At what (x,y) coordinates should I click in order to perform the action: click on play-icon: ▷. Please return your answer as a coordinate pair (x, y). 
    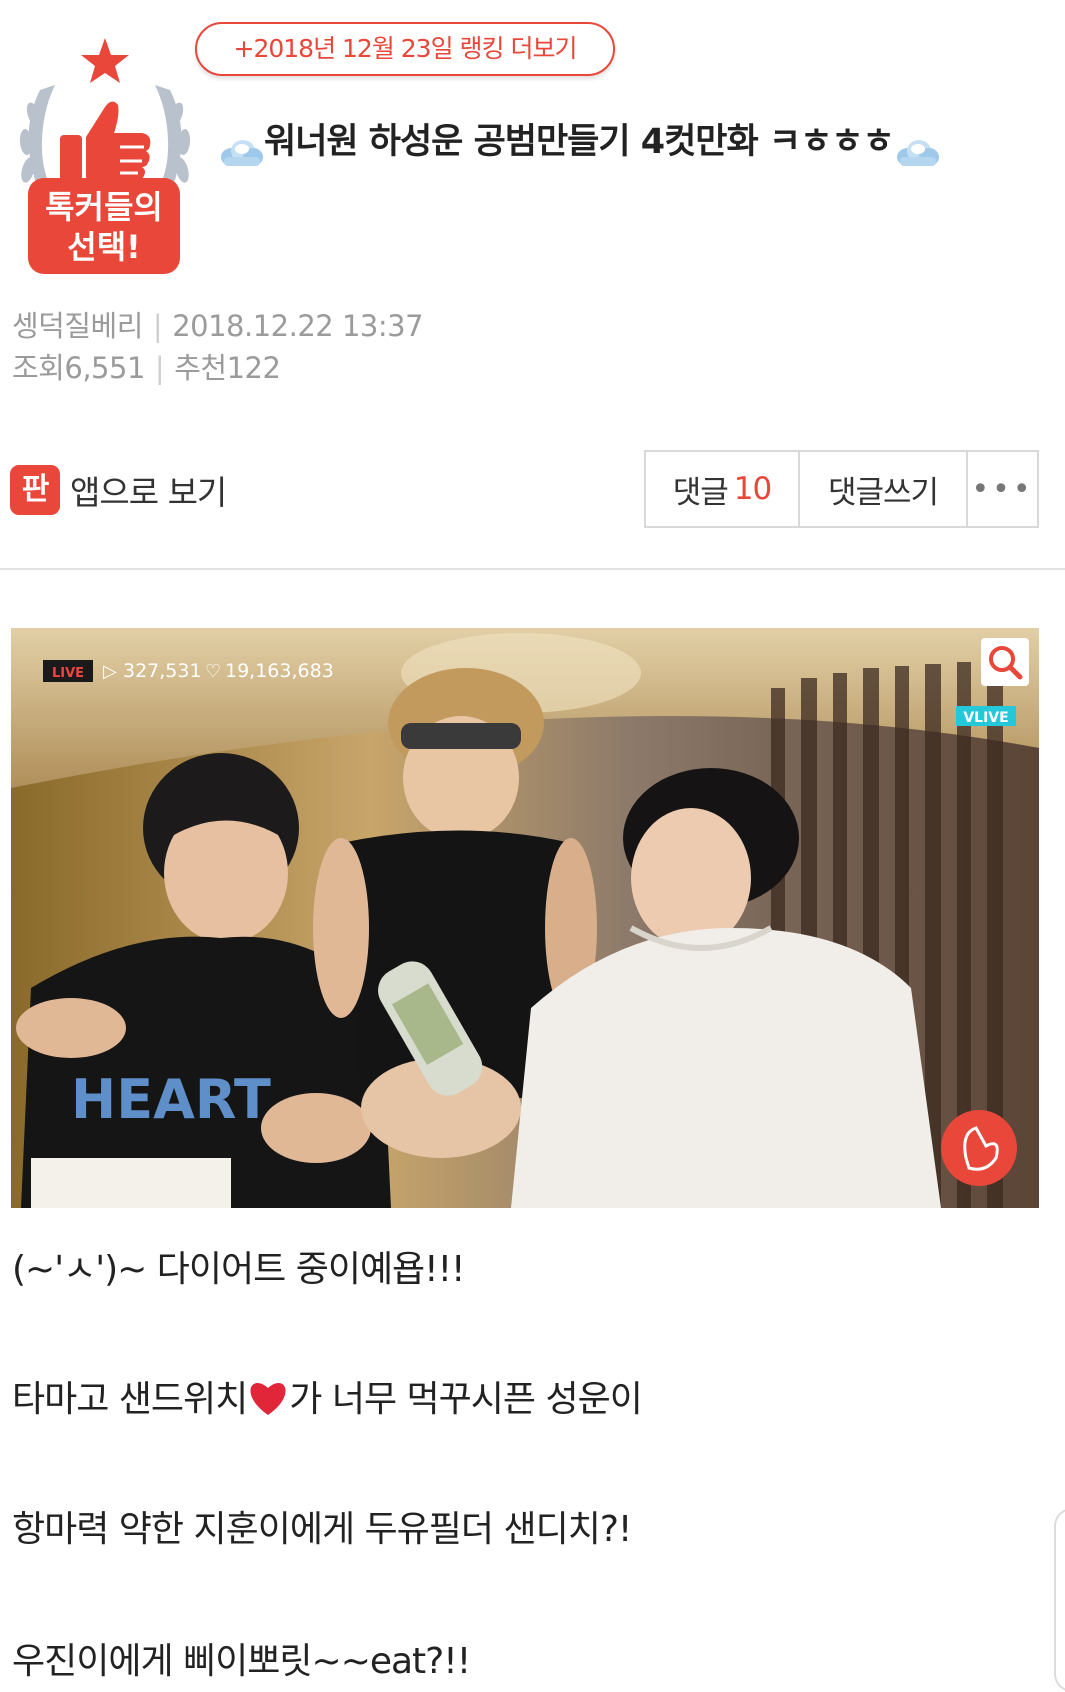
    Looking at the image, I should click on (110, 671).